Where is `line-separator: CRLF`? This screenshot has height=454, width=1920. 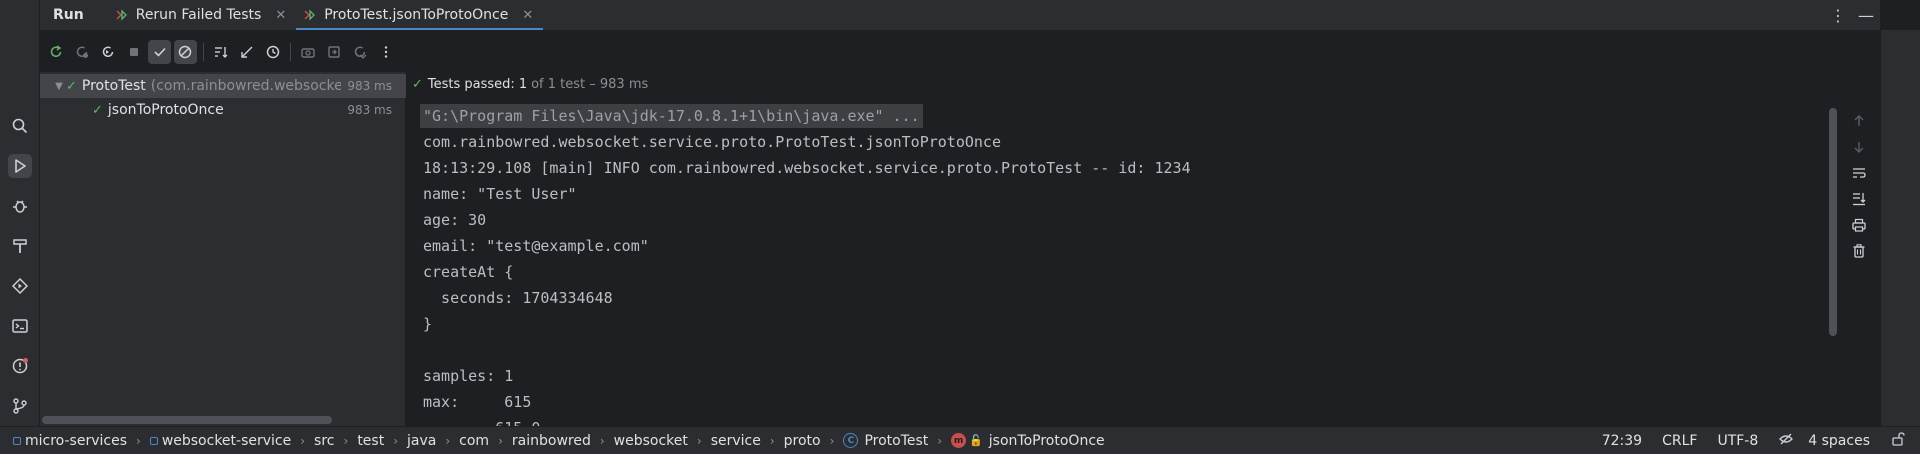 line-separator: CRLF is located at coordinates (1679, 441).